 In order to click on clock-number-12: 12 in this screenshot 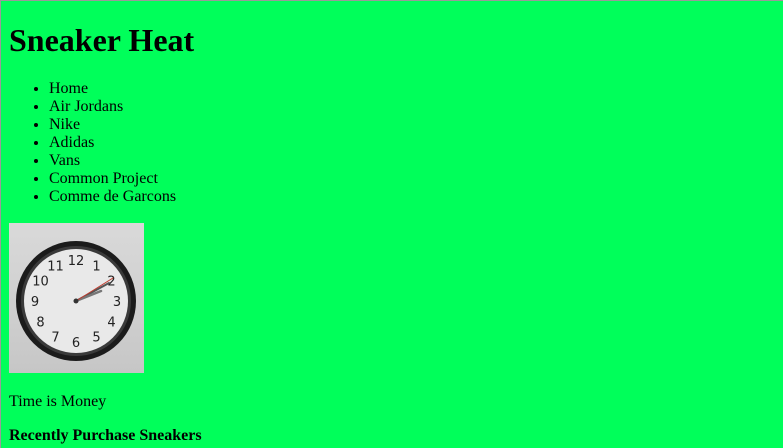, I will do `click(76, 261)`.